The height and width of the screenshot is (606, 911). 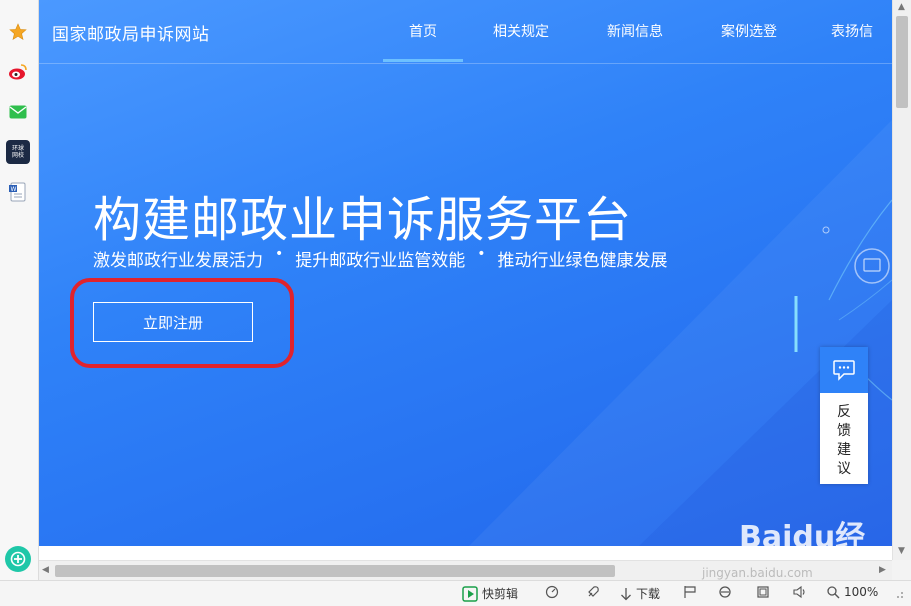 What do you see at coordinates (852, 31) in the screenshot?
I see `nav-praise-letters: 表扬信` at bounding box center [852, 31].